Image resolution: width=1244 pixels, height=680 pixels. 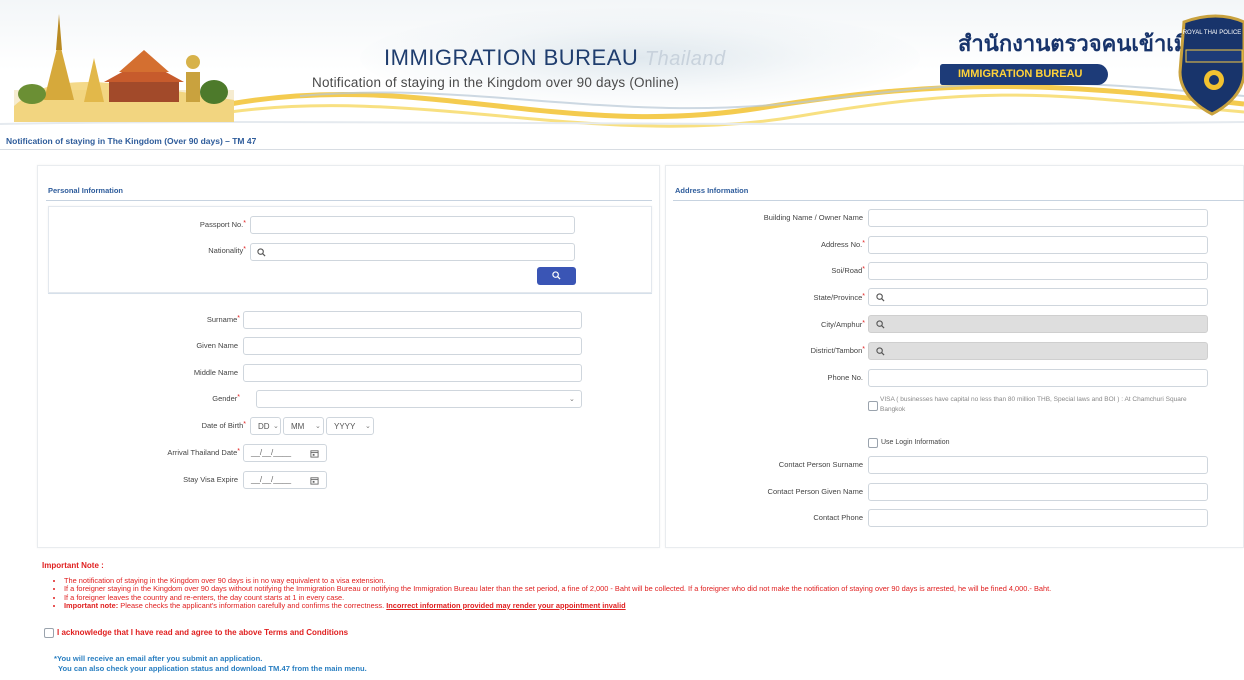 What do you see at coordinates (1038, 492) in the screenshot?
I see `contact-given-input` at bounding box center [1038, 492].